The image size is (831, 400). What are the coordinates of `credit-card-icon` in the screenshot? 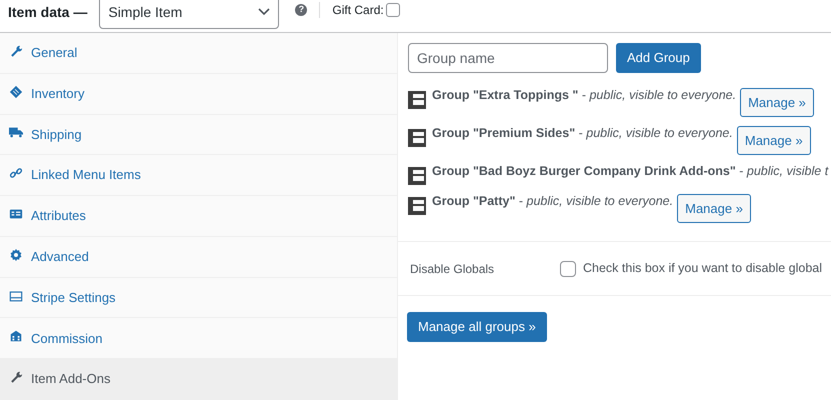 It's located at (16, 295).